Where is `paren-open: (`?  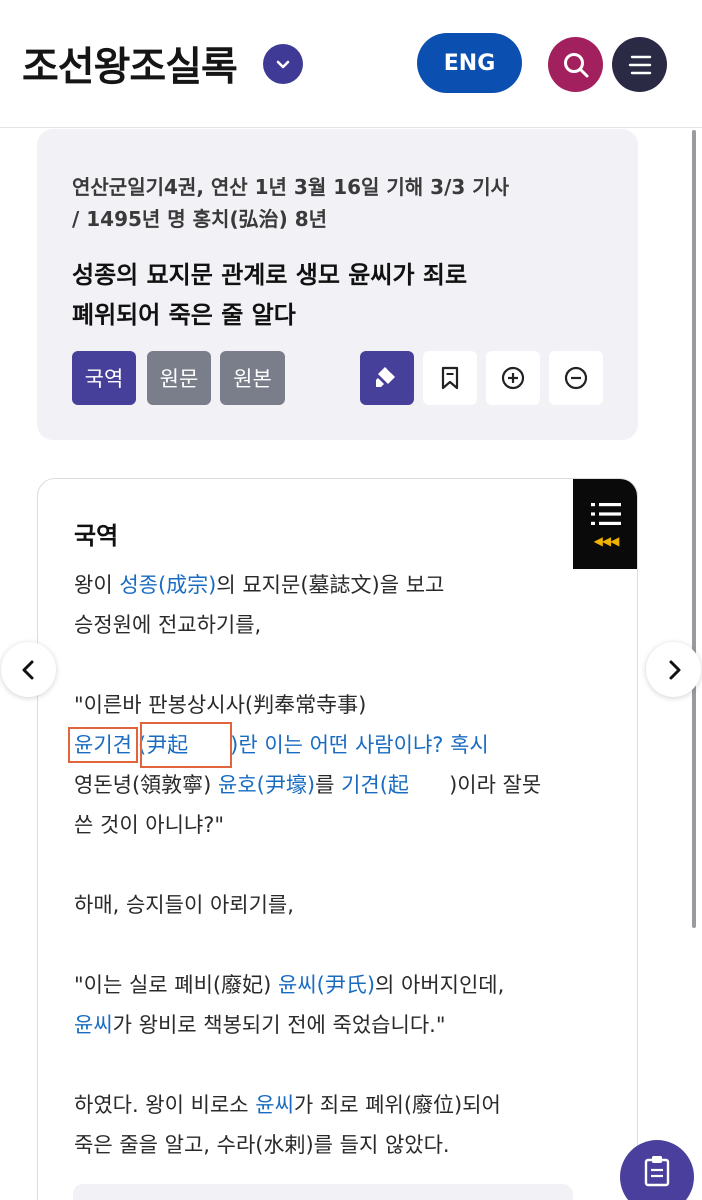 paren-open: ( is located at coordinates (142, 745).